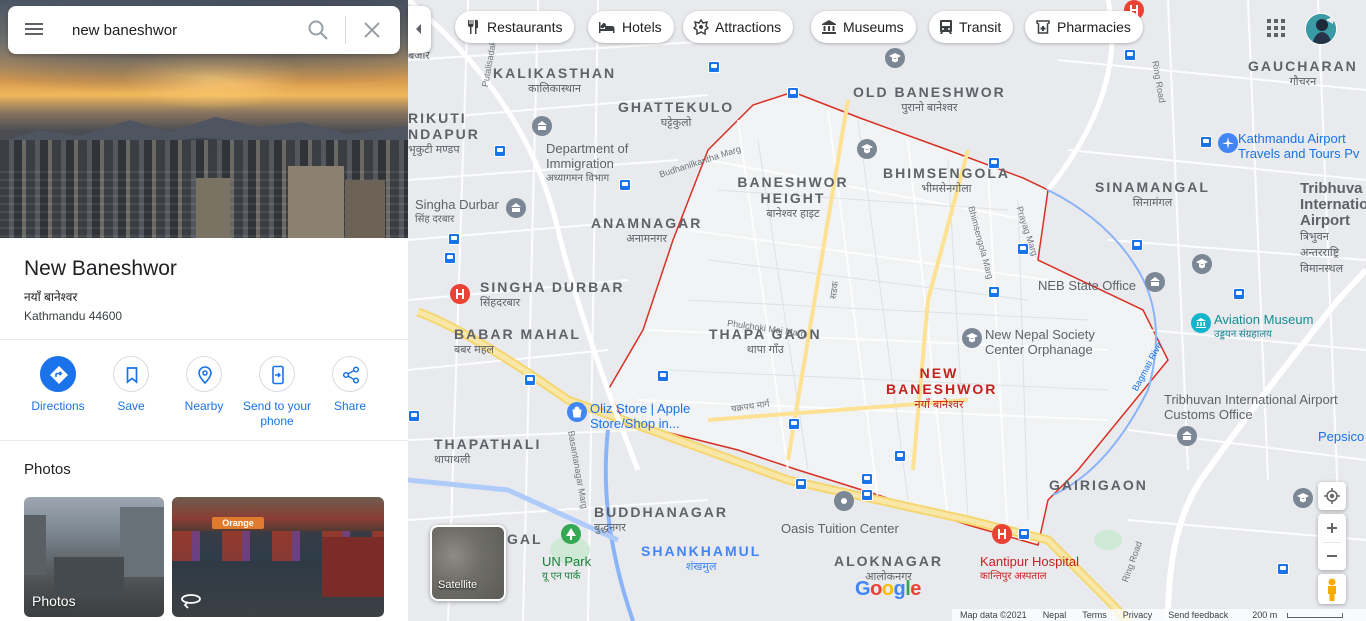 The image size is (1366, 621). What do you see at coordinates (515, 27) in the screenshot?
I see `chip-restaurants: Restaurants` at bounding box center [515, 27].